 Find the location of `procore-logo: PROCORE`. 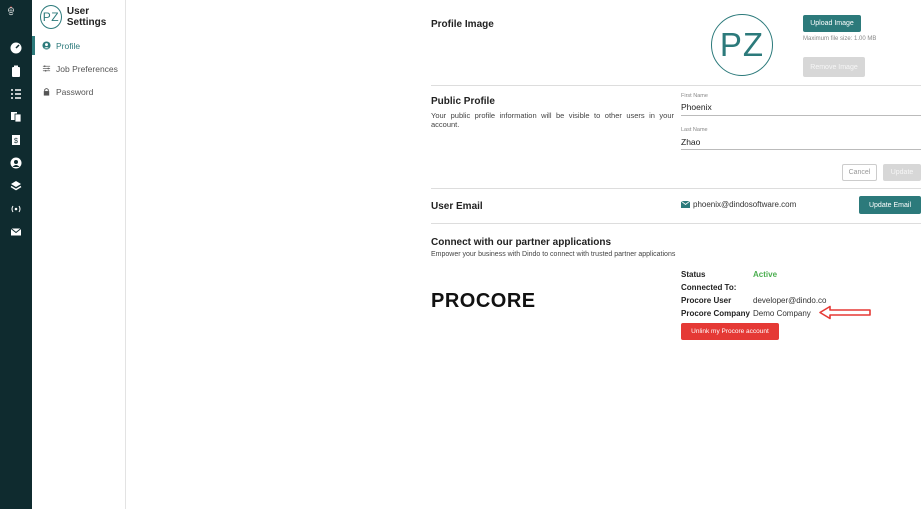

procore-logo: PROCORE is located at coordinates (483, 301).